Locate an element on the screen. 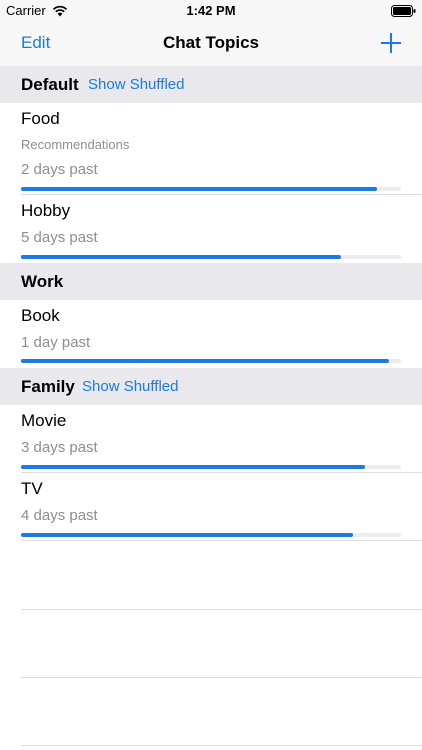 This screenshot has width=422, height=750. topic-days: 1 day past is located at coordinates (56, 342).